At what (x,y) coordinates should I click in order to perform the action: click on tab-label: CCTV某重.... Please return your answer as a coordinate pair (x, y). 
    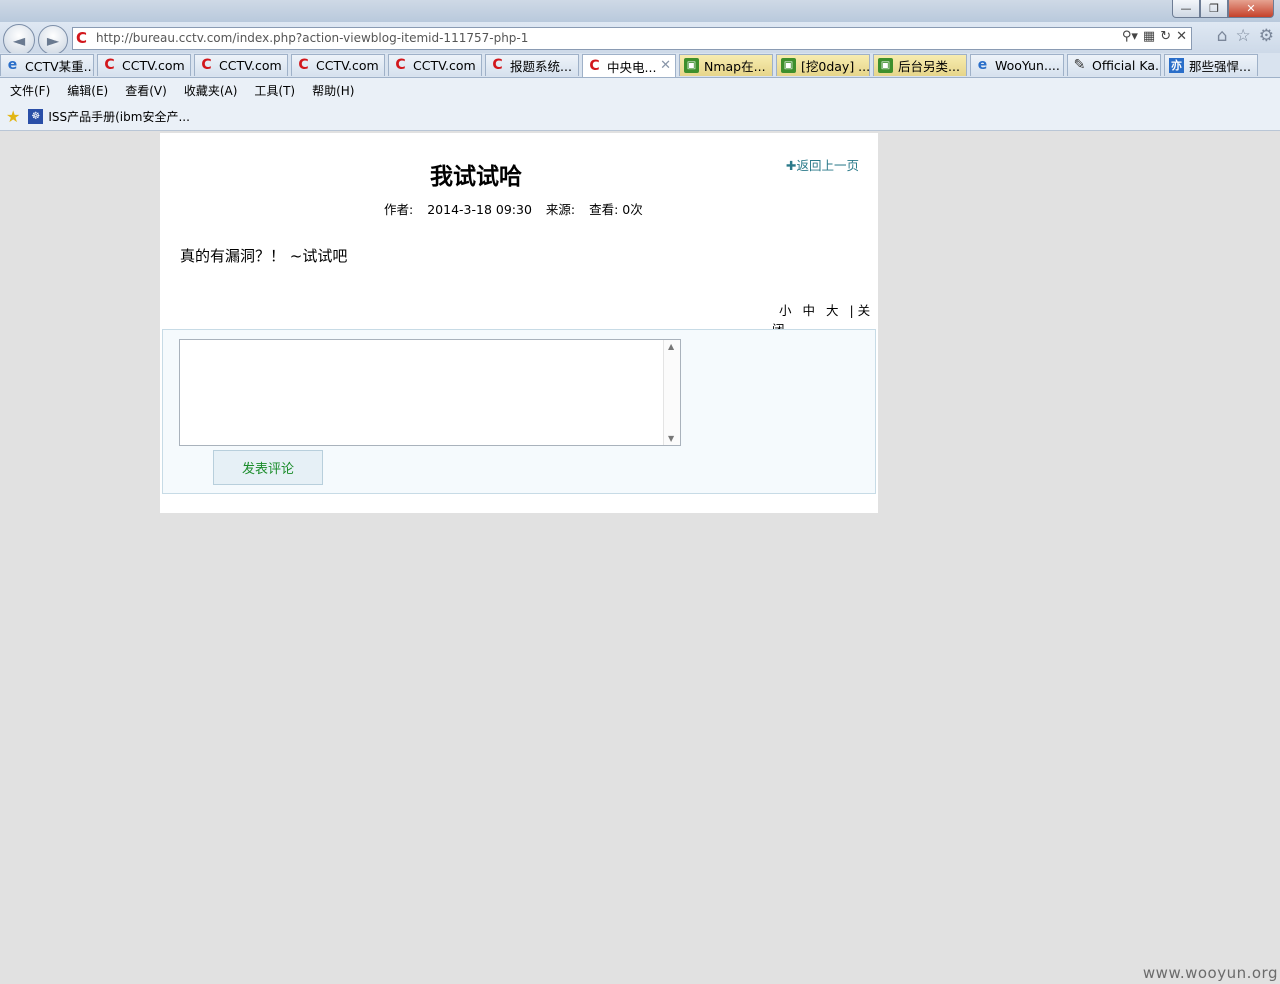
    Looking at the image, I should click on (59, 66).